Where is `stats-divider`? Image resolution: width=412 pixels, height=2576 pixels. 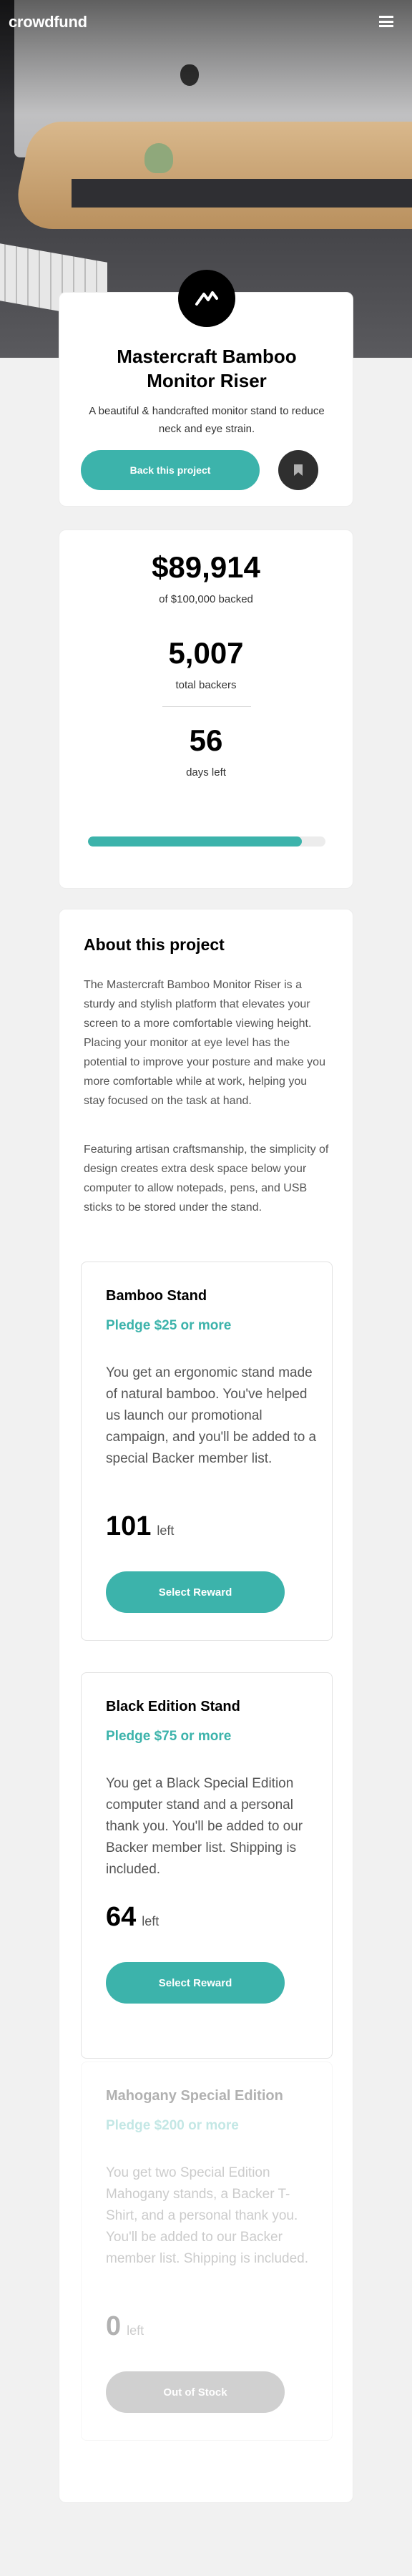
stats-divider is located at coordinates (206, 706).